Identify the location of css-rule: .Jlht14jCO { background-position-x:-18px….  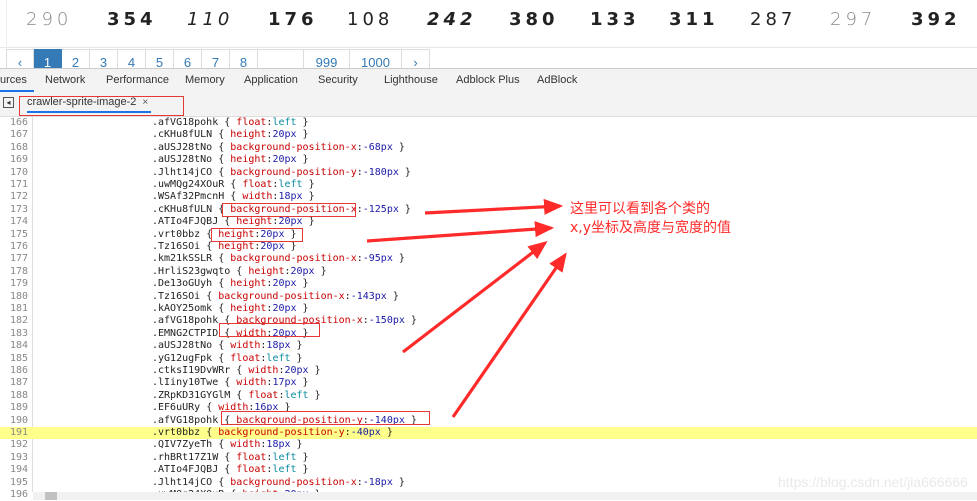
(278, 483).